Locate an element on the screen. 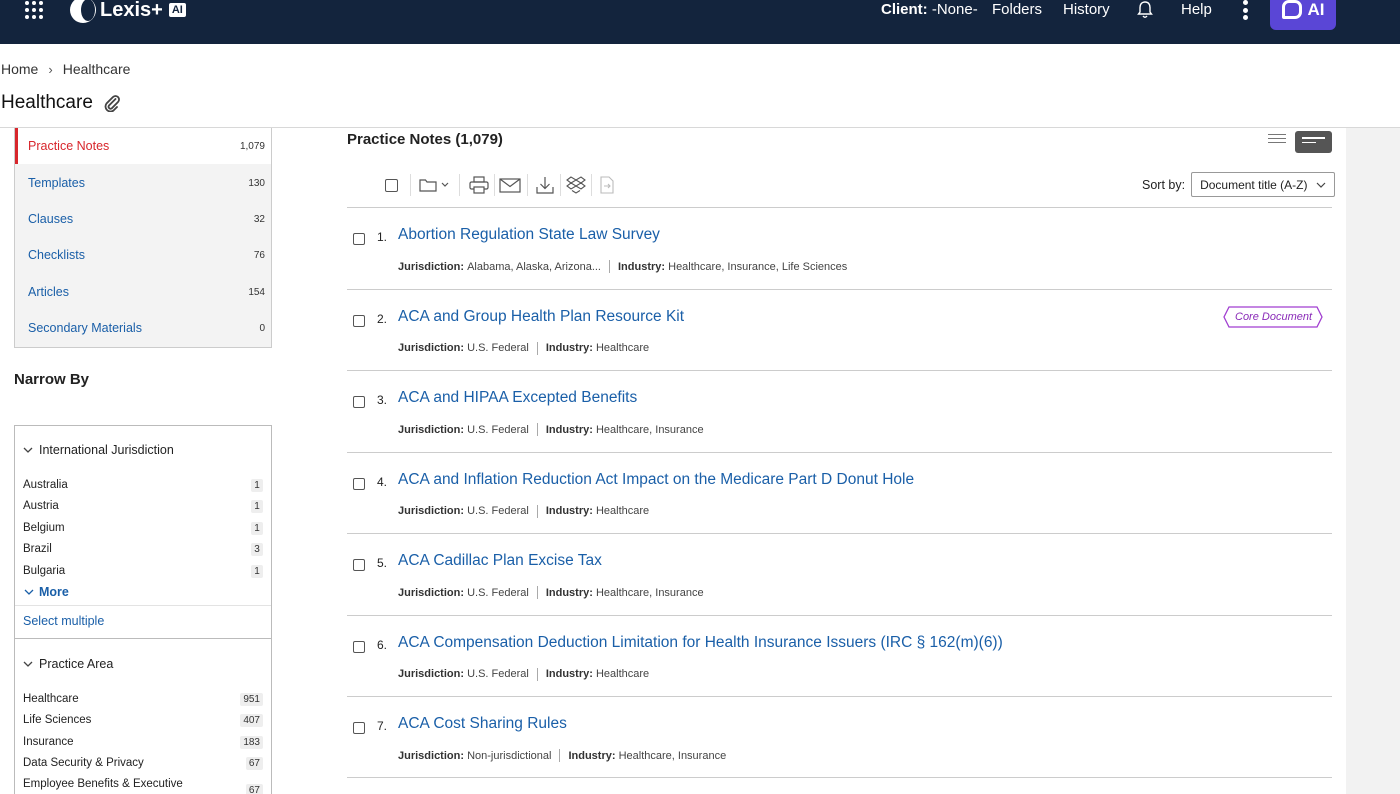 The height and width of the screenshot is (794, 1400). ai-chat-icon is located at coordinates (1291, 9).